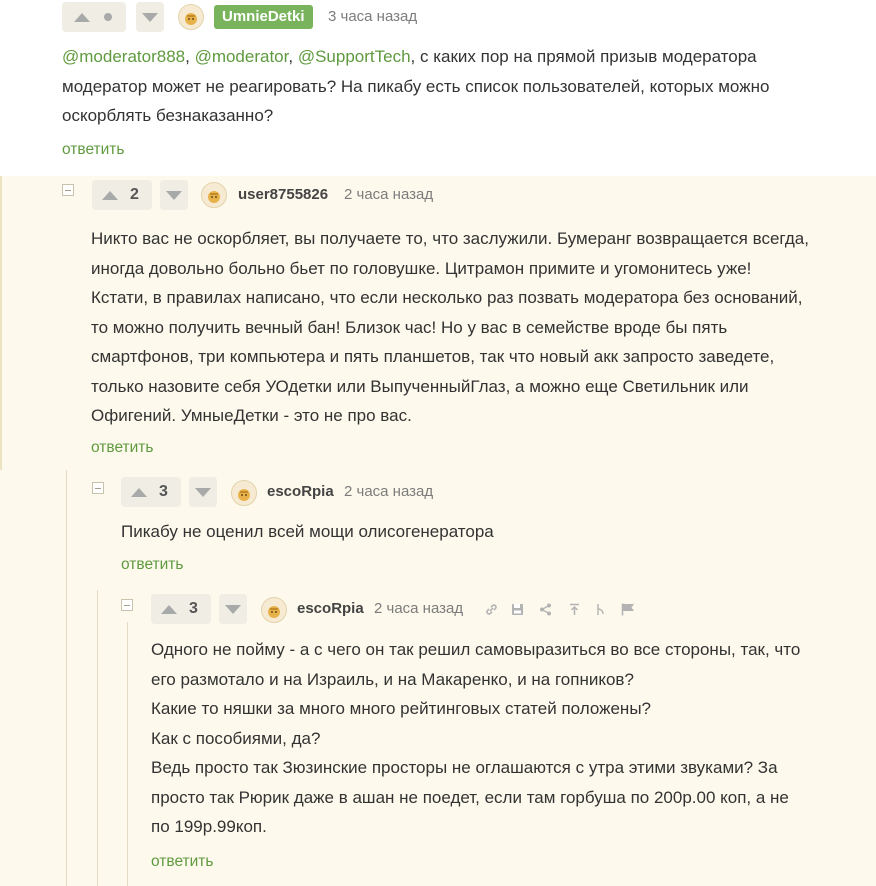 This screenshot has width=876, height=886. What do you see at coordinates (600, 609) in the screenshot?
I see `branch-icon` at bounding box center [600, 609].